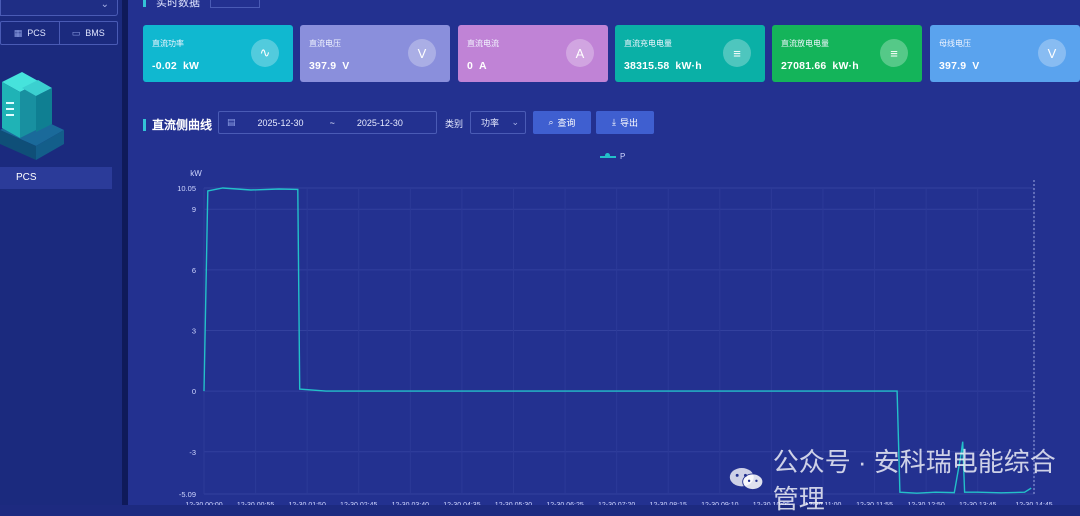  What do you see at coordinates (196, 173) in the screenshot?
I see `y-axis-label: kW` at bounding box center [196, 173].